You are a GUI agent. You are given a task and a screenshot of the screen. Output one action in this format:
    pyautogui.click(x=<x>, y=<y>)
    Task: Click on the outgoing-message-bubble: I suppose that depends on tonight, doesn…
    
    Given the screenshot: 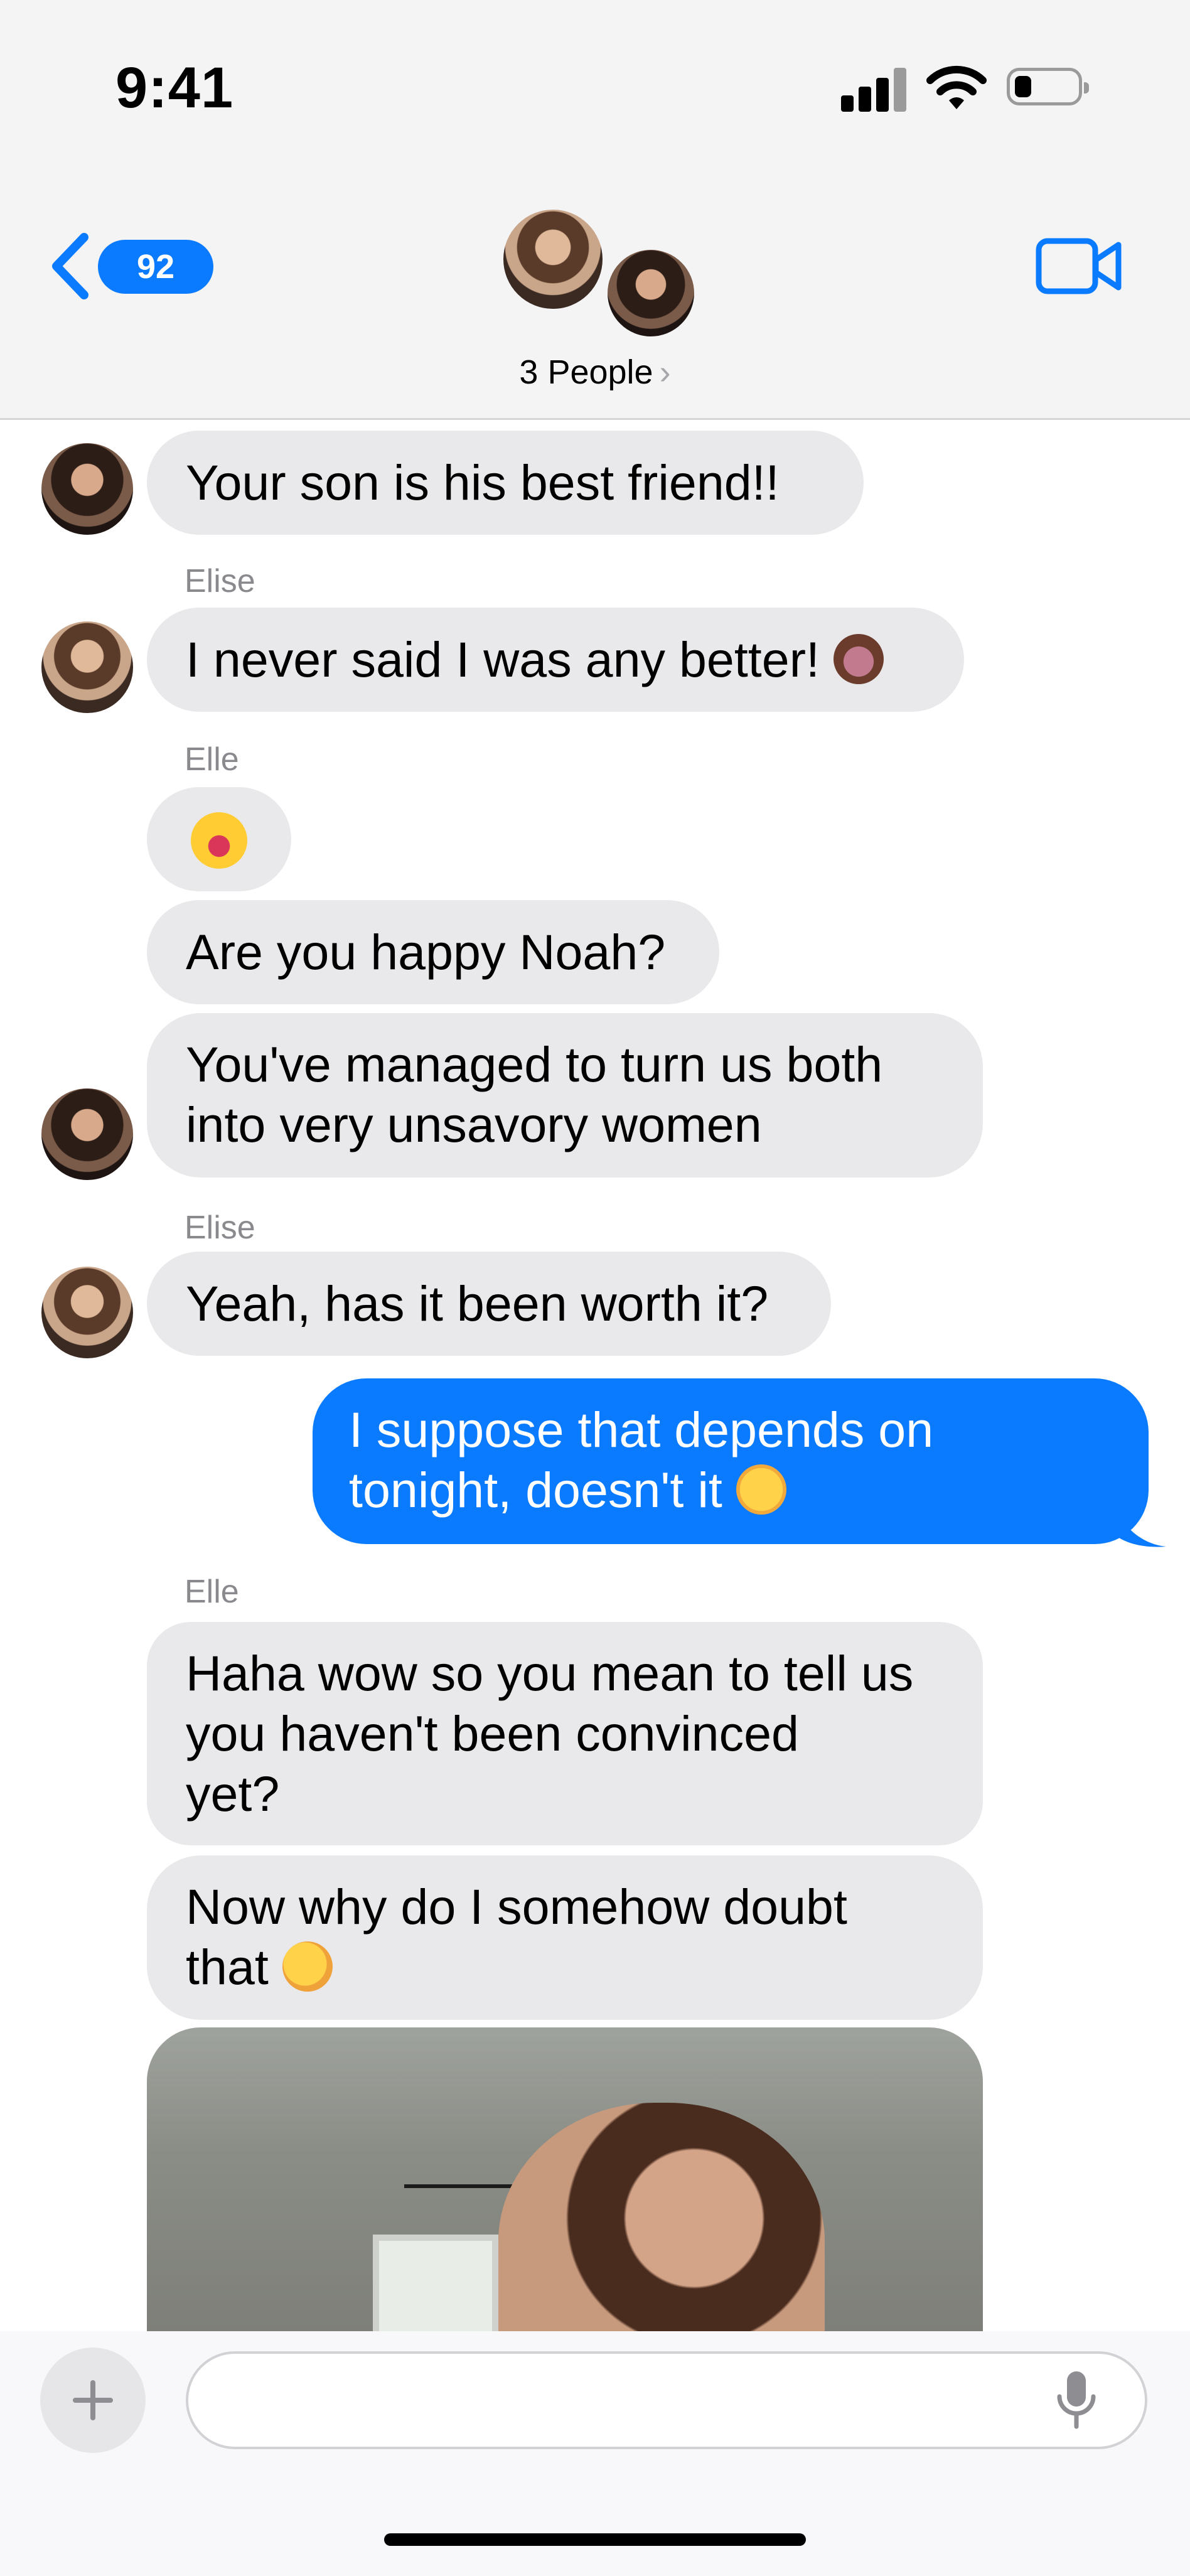 What is the action you would take?
    pyautogui.click(x=731, y=1461)
    